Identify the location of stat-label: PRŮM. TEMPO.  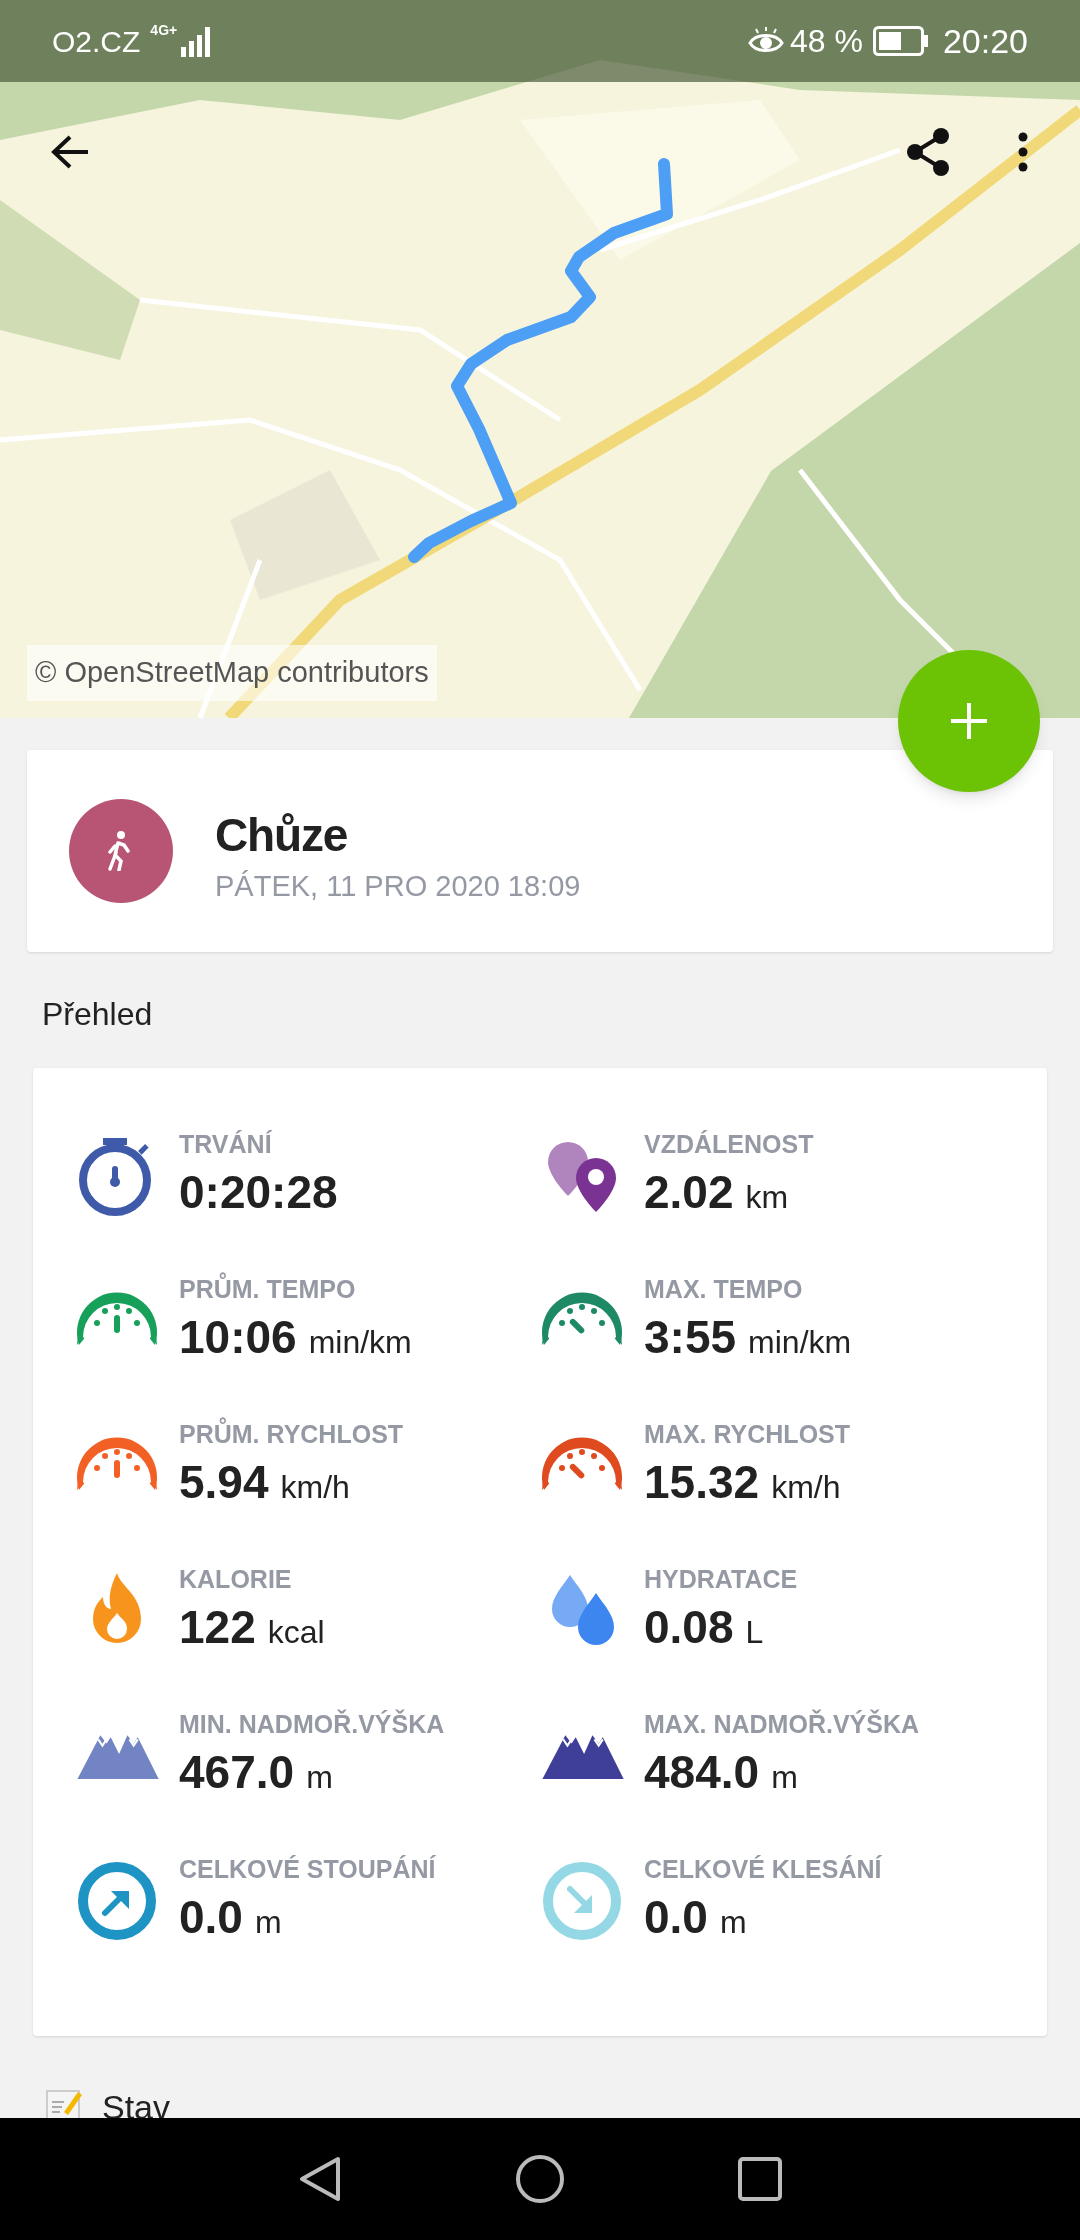
(295, 1290).